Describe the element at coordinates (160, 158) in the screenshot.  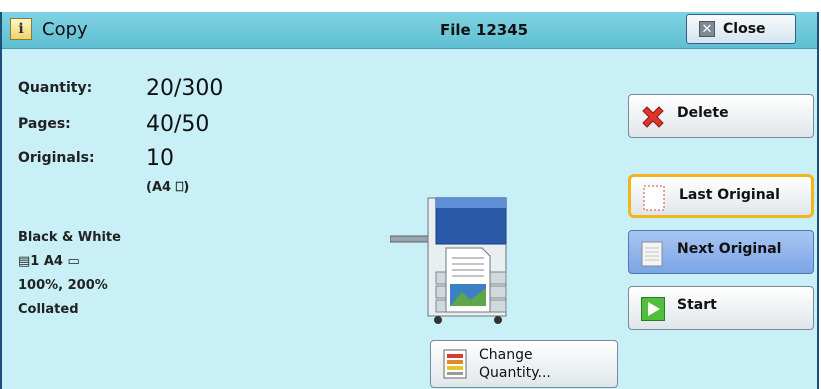
I see `originals-value: 10` at that location.